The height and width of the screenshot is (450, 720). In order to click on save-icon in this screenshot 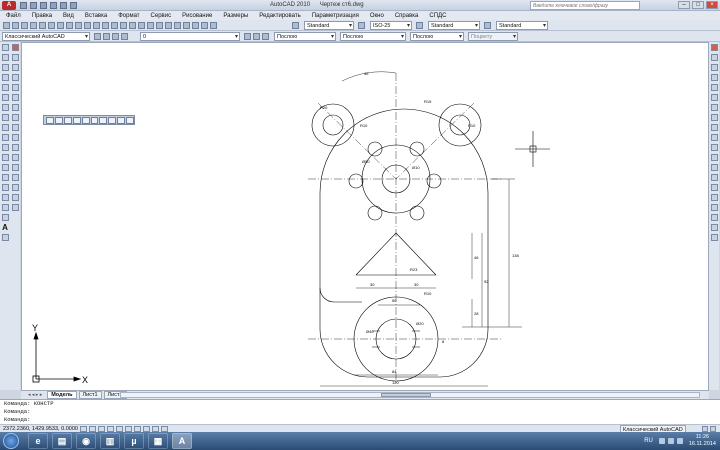, I will do `click(24, 25)`.